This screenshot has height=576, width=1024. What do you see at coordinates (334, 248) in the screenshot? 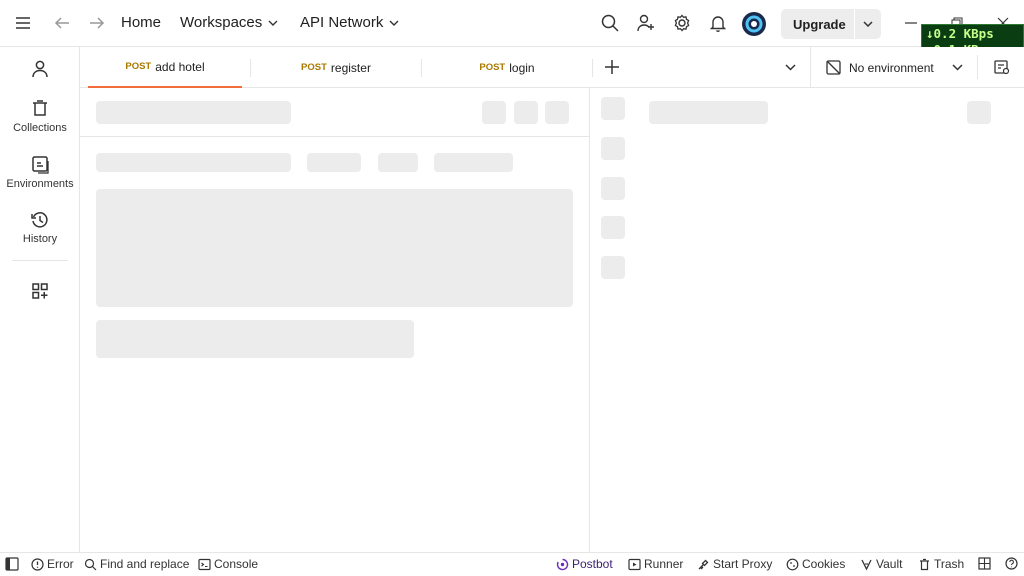
I see `skeleton-body` at bounding box center [334, 248].